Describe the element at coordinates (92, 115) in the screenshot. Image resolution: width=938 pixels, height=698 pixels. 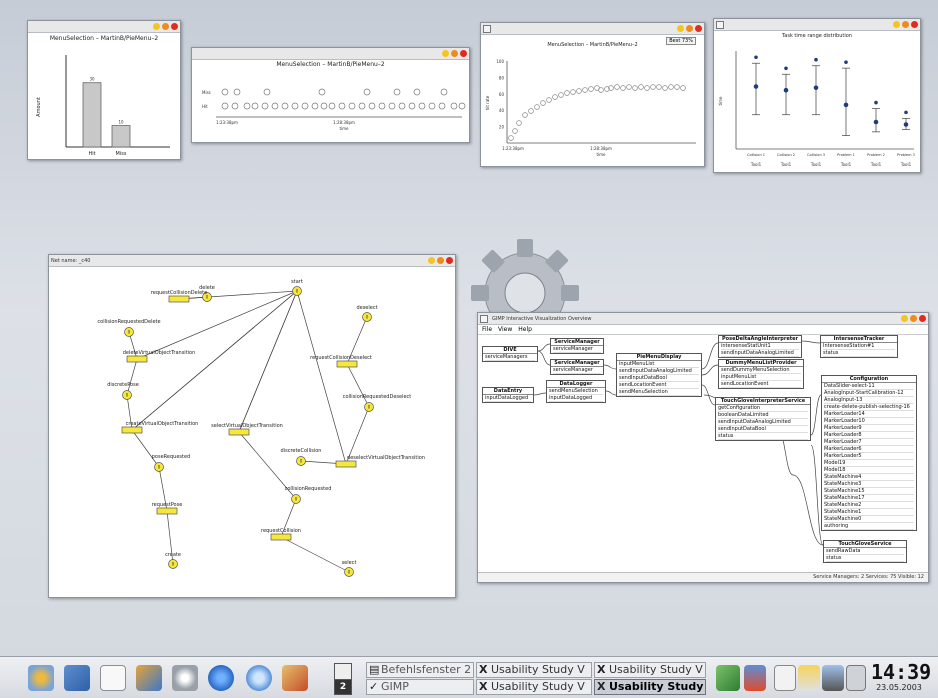
I see `bar` at that location.